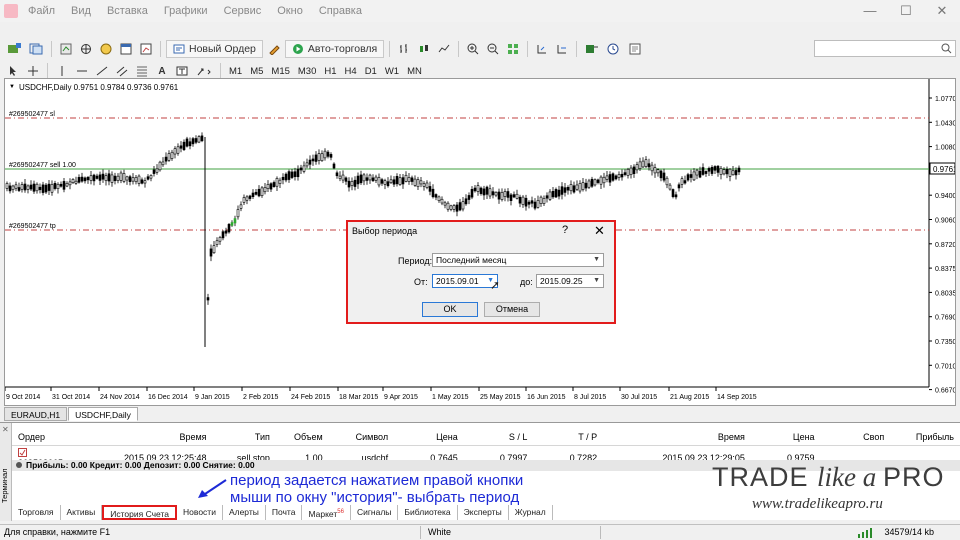 The image size is (960, 540). What do you see at coordinates (906, 11) in the screenshot?
I see `maximize-button: ☐` at bounding box center [906, 11].